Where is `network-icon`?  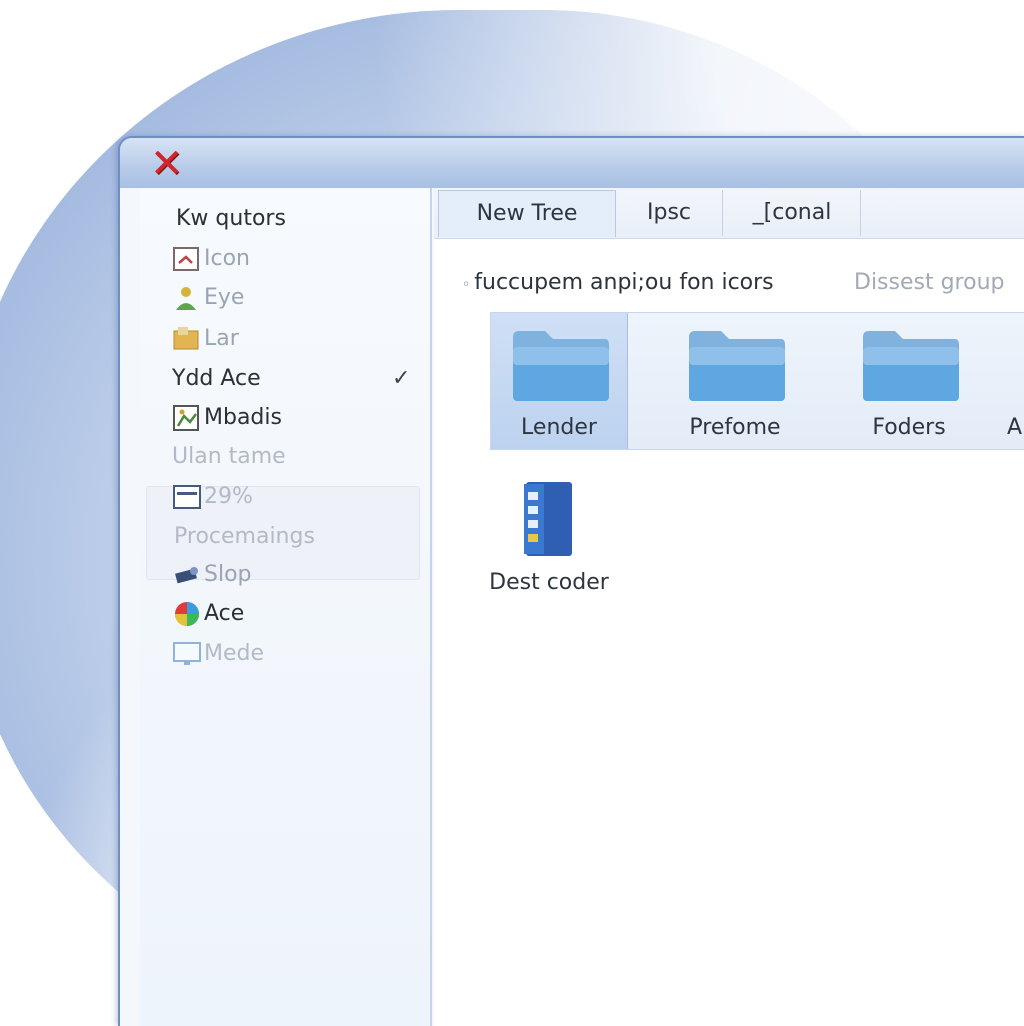 network-icon is located at coordinates (186, 575).